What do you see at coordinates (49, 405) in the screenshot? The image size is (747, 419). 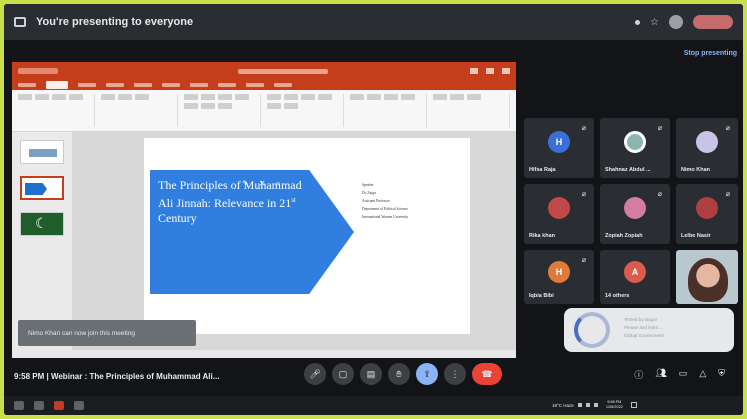 I see `taskbar-apps` at bounding box center [49, 405].